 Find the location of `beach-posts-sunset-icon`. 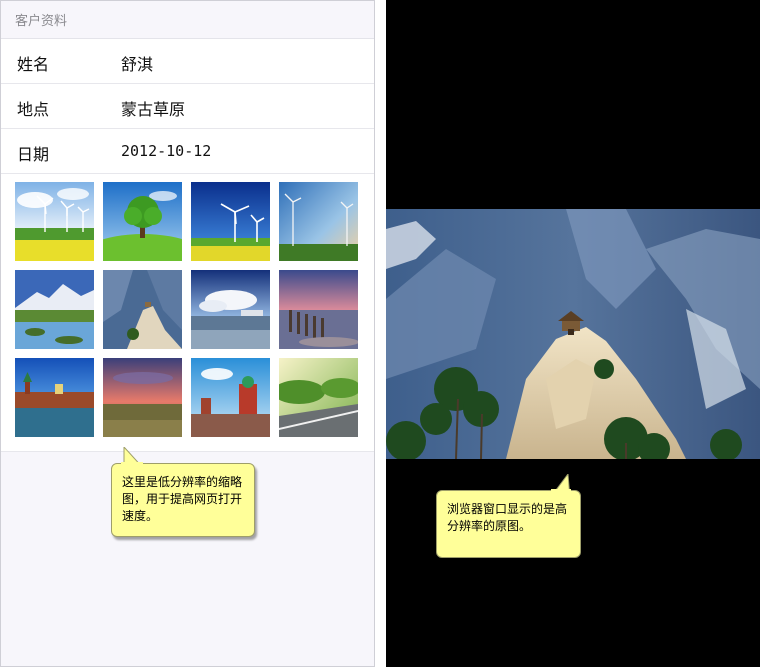

beach-posts-sunset-icon is located at coordinates (318, 309).